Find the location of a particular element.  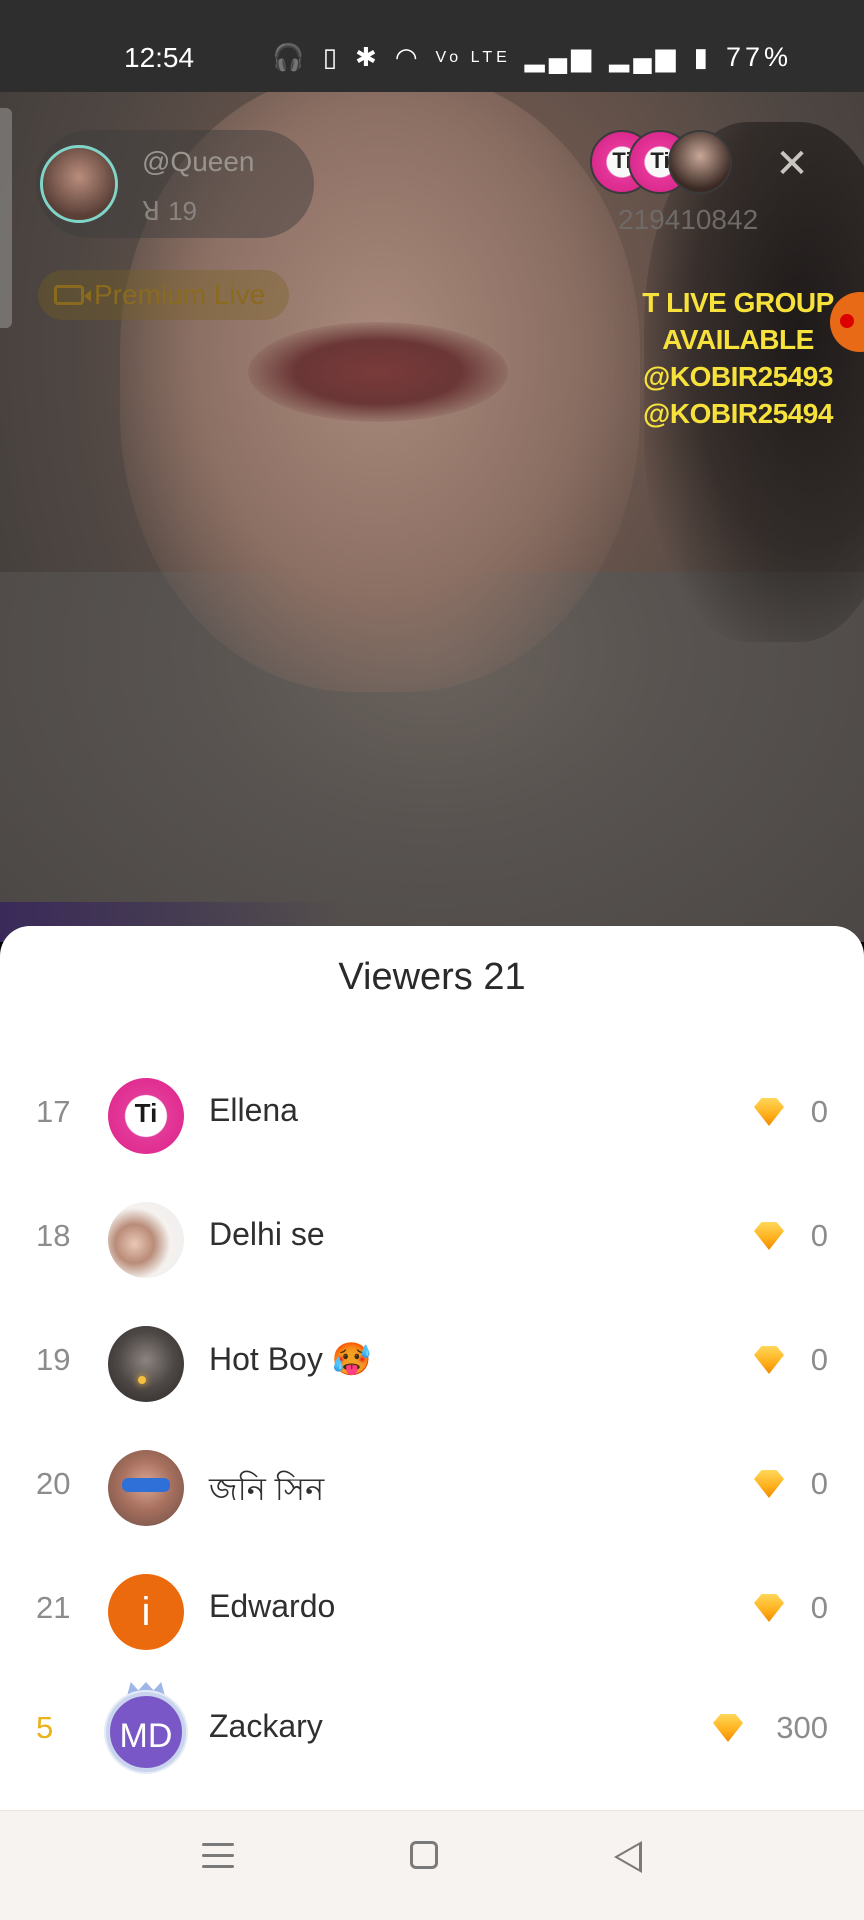

video-camera-icon is located at coordinates (72, 295).